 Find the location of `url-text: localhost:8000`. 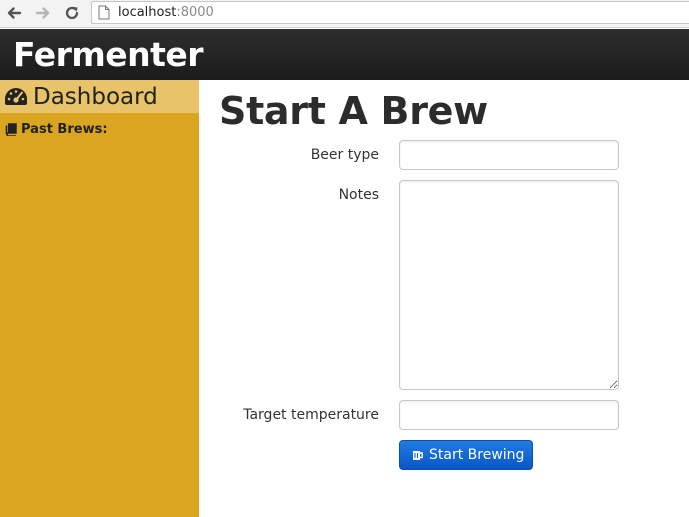

url-text: localhost:8000 is located at coordinates (166, 12).